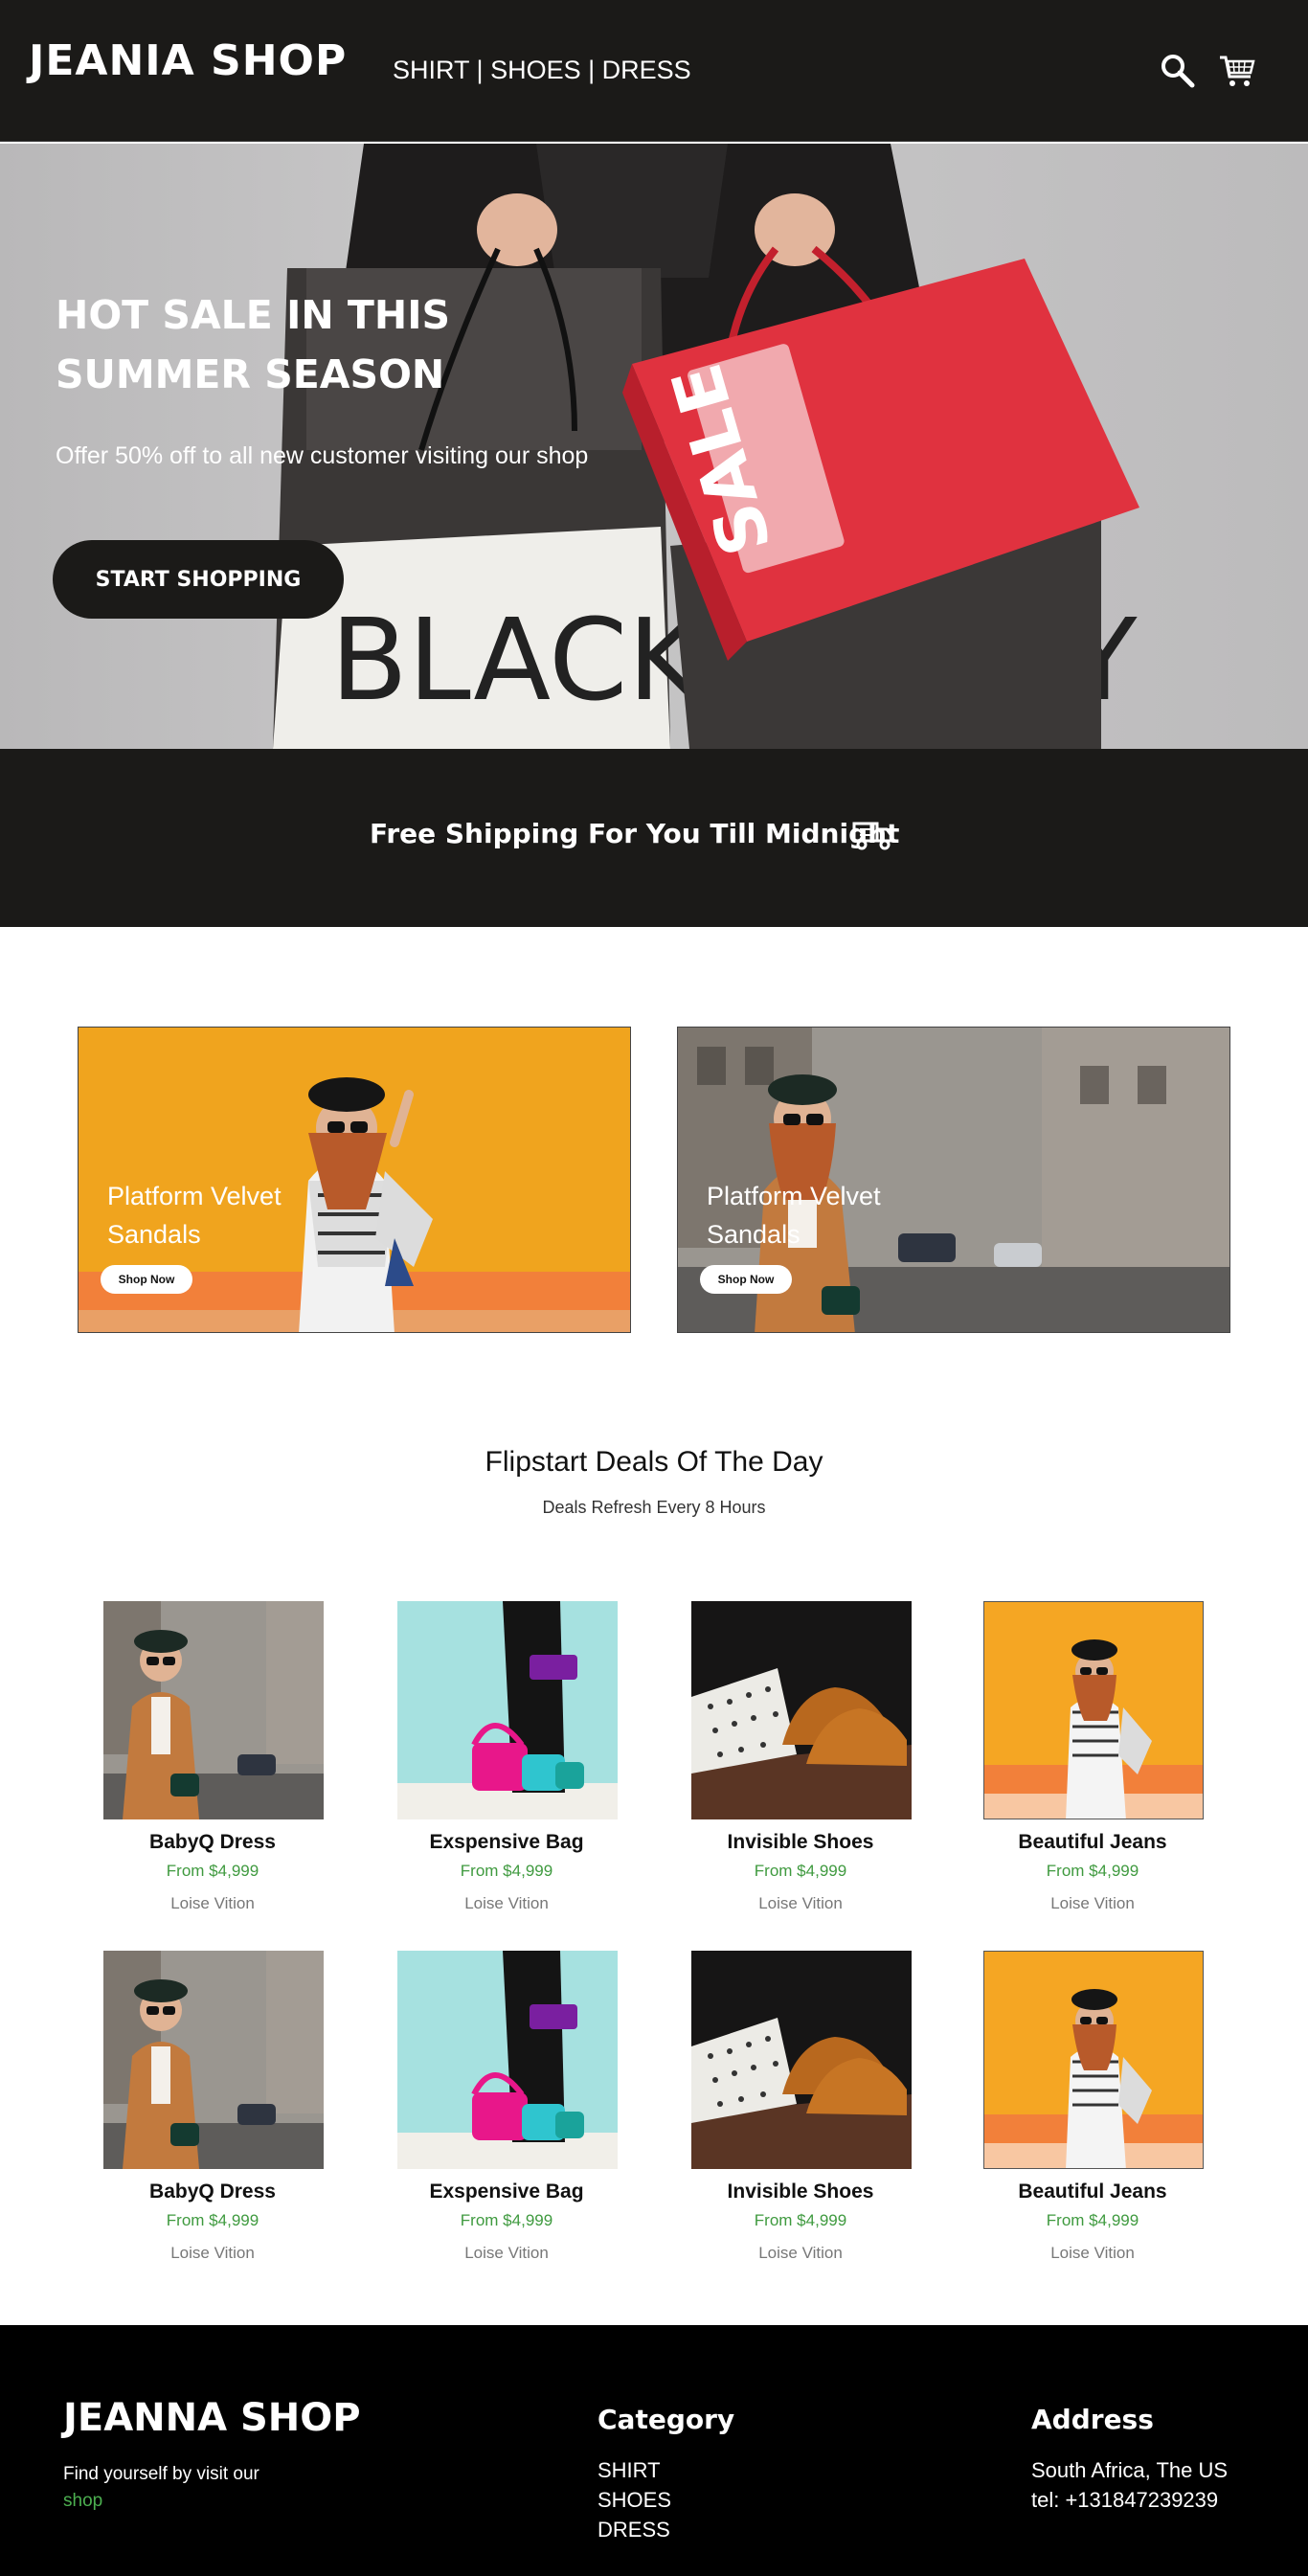  I want to click on footer-address-heading: Address, so click(1092, 2419).